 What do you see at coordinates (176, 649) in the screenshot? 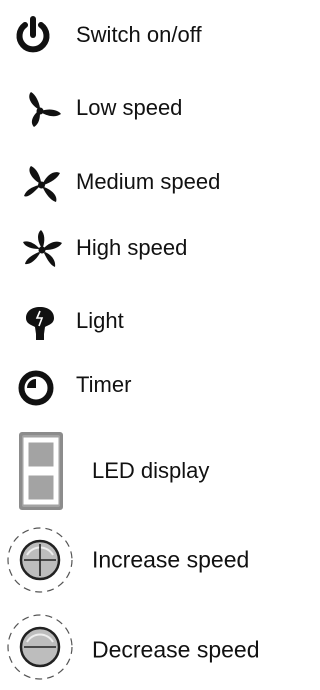
I see `legend-label-decrease-speed: Decrease speed` at bounding box center [176, 649].